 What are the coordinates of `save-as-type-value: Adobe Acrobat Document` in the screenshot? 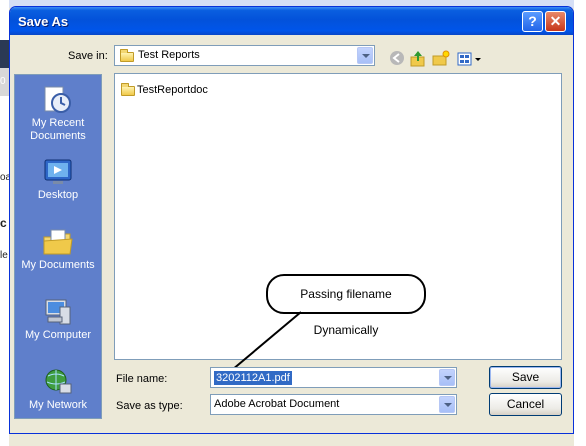 It's located at (277, 404).